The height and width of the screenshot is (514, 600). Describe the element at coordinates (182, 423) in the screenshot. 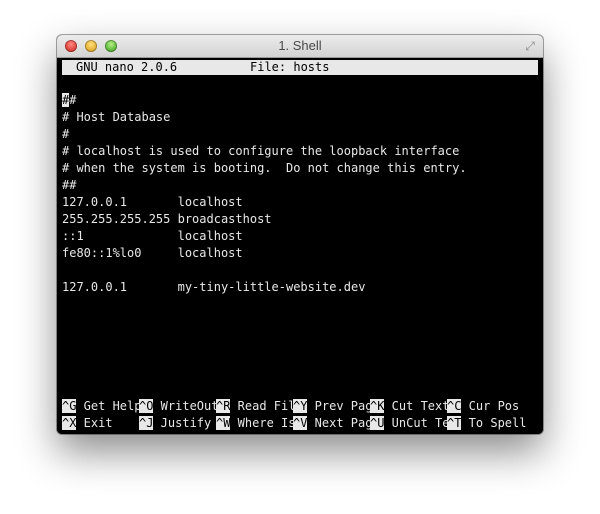

I see `shortcut-label: Justify` at that location.